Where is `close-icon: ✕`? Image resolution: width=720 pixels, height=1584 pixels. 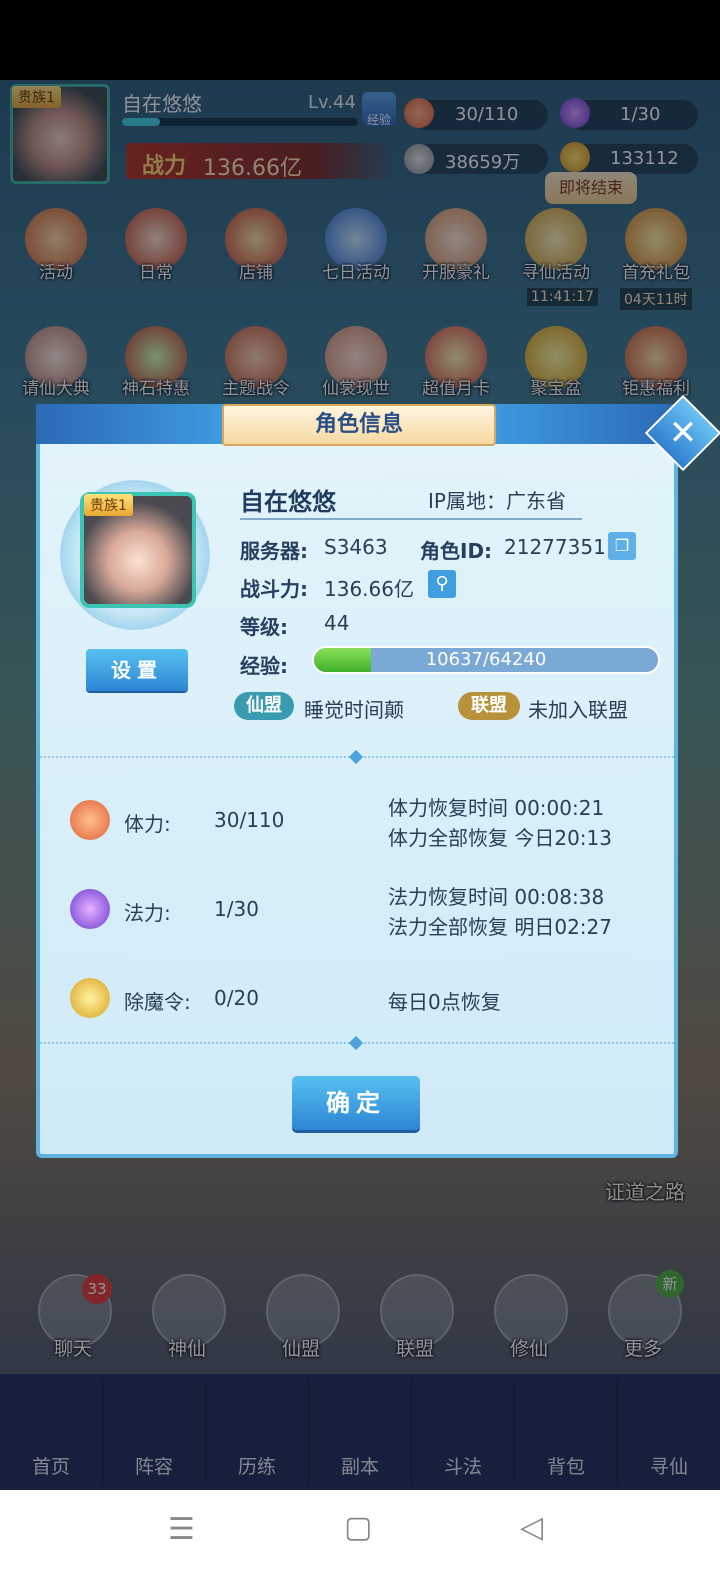 close-icon: ✕ is located at coordinates (683, 433).